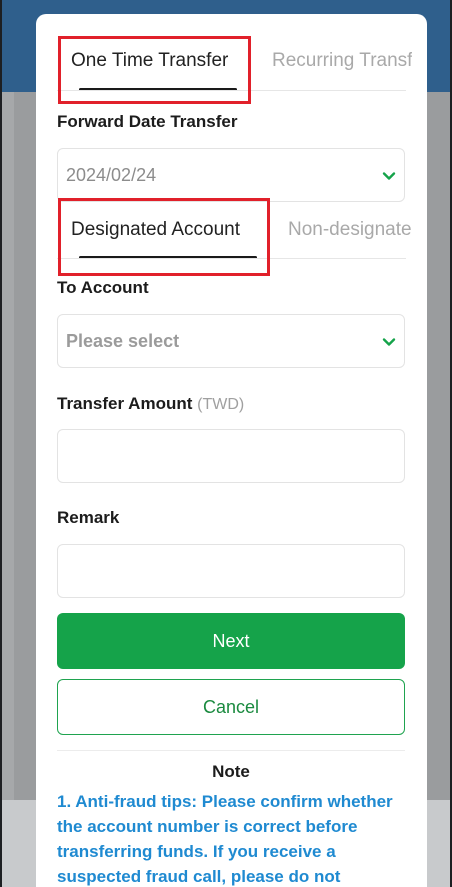  Describe the element at coordinates (103, 287) in the screenshot. I see `to-account-label: To Account` at that location.